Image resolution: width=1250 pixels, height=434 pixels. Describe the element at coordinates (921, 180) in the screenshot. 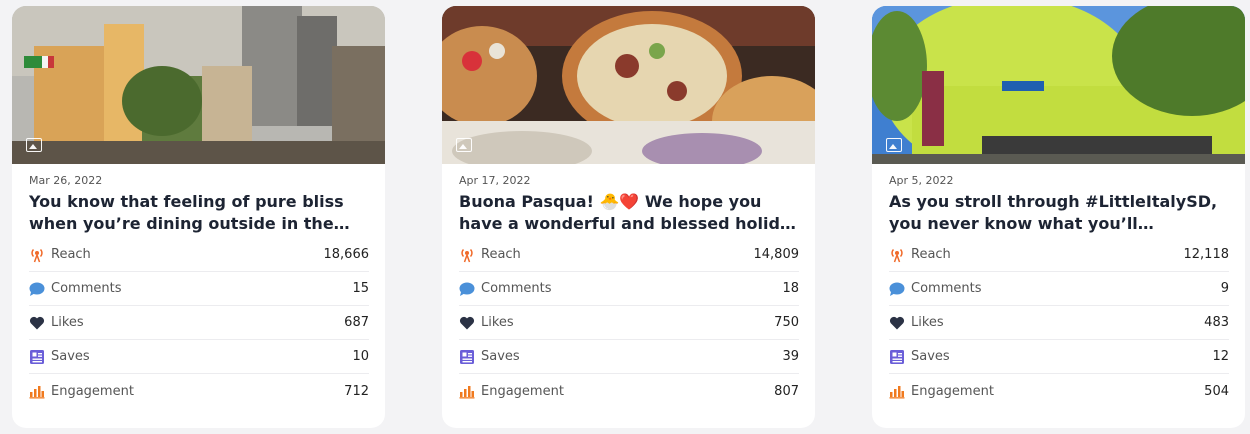

I see `post-date: Apr 5, 2022` at that location.